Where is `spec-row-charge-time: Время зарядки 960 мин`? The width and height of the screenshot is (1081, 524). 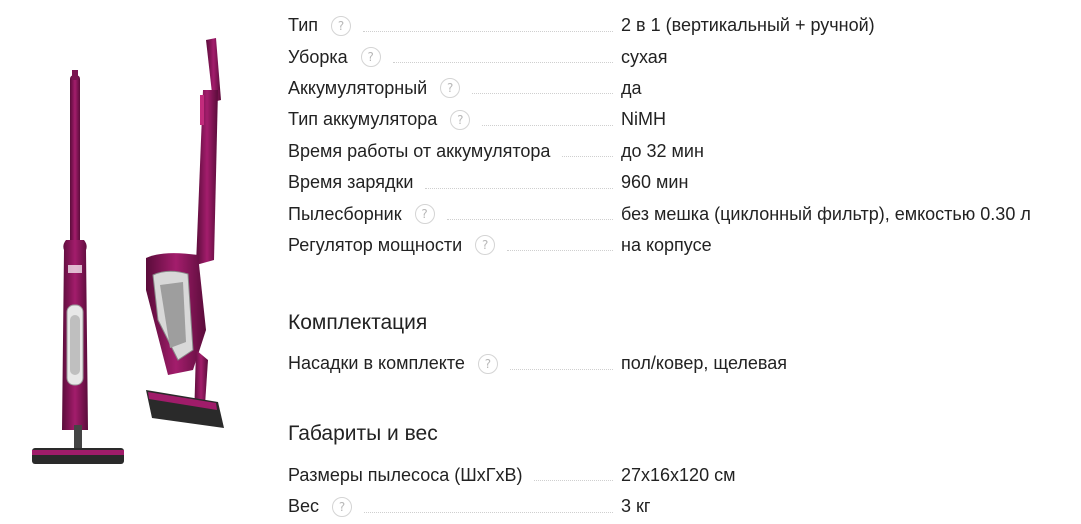
spec-row-charge-time: Время зарядки 960 мин is located at coordinates (678, 182).